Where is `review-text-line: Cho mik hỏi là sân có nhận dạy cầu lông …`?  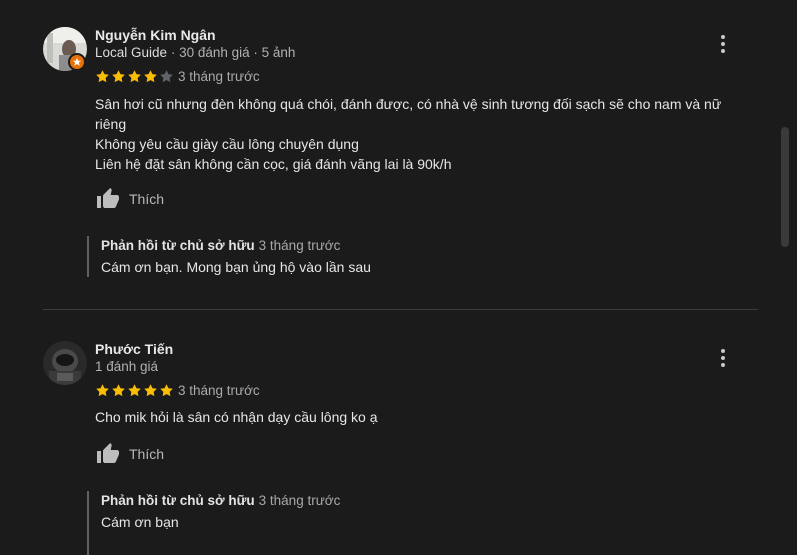
review-text-line: Cho mik hỏi là sân có nhận dạy cầu lông … is located at coordinates (236, 417).